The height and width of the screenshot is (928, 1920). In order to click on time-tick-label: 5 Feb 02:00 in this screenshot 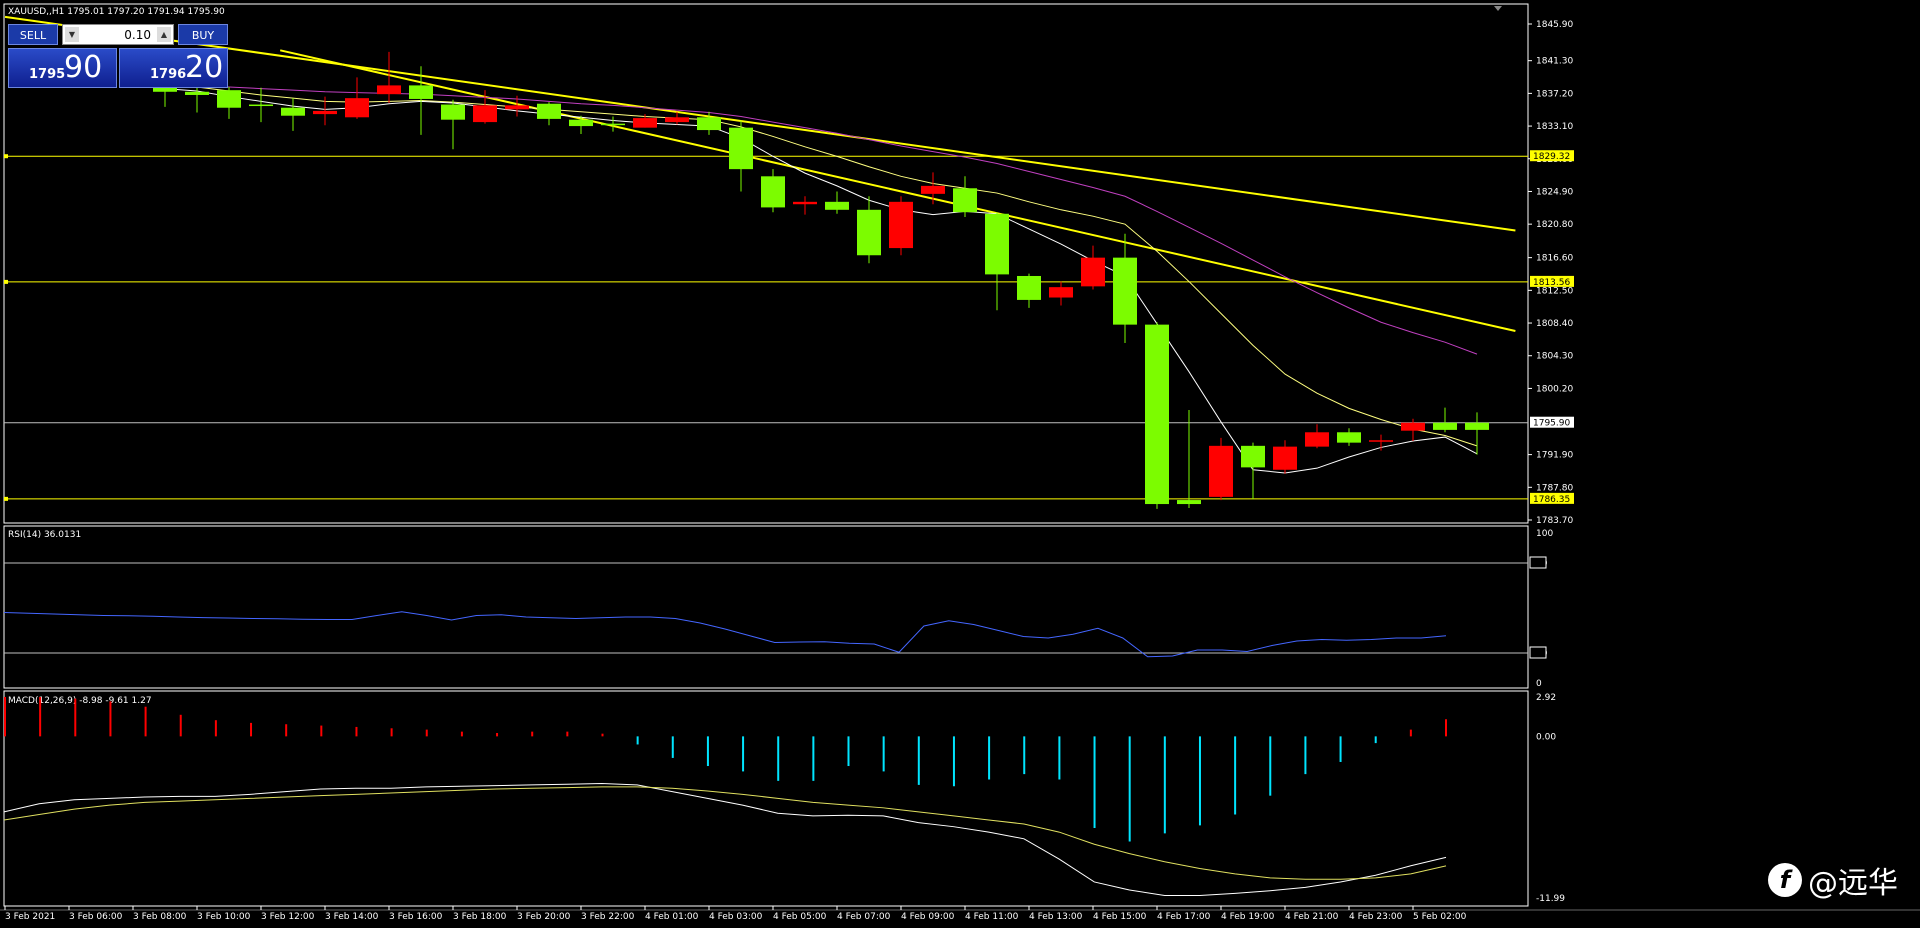, I will do `click(1440, 917)`.